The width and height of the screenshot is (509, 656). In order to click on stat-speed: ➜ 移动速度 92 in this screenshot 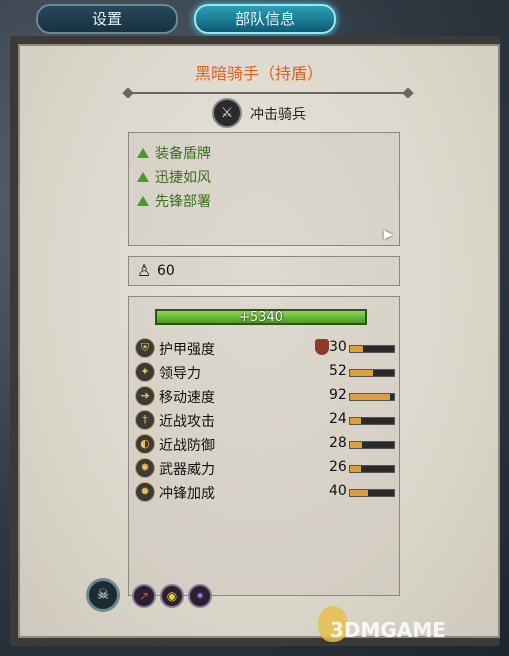, I will do `click(265, 396)`.